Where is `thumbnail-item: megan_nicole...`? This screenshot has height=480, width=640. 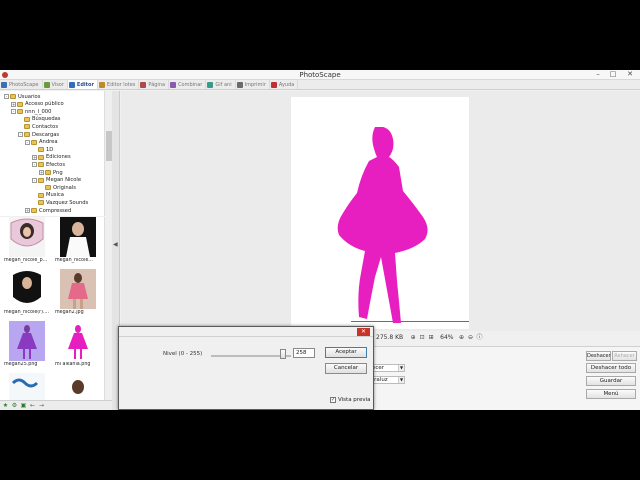 thumbnail-item: megan_nicole... is located at coordinates (80, 240).